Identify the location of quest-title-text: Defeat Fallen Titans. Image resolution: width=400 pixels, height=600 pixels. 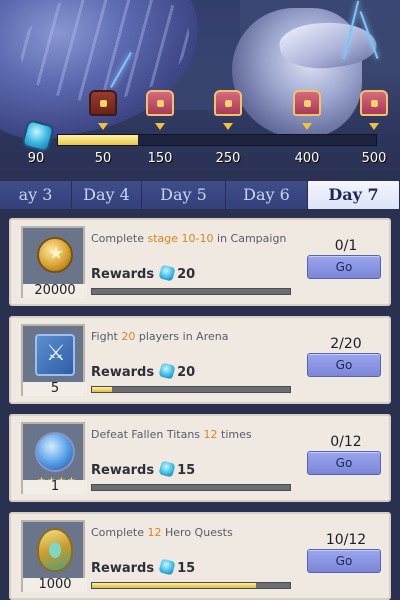
(147, 434).